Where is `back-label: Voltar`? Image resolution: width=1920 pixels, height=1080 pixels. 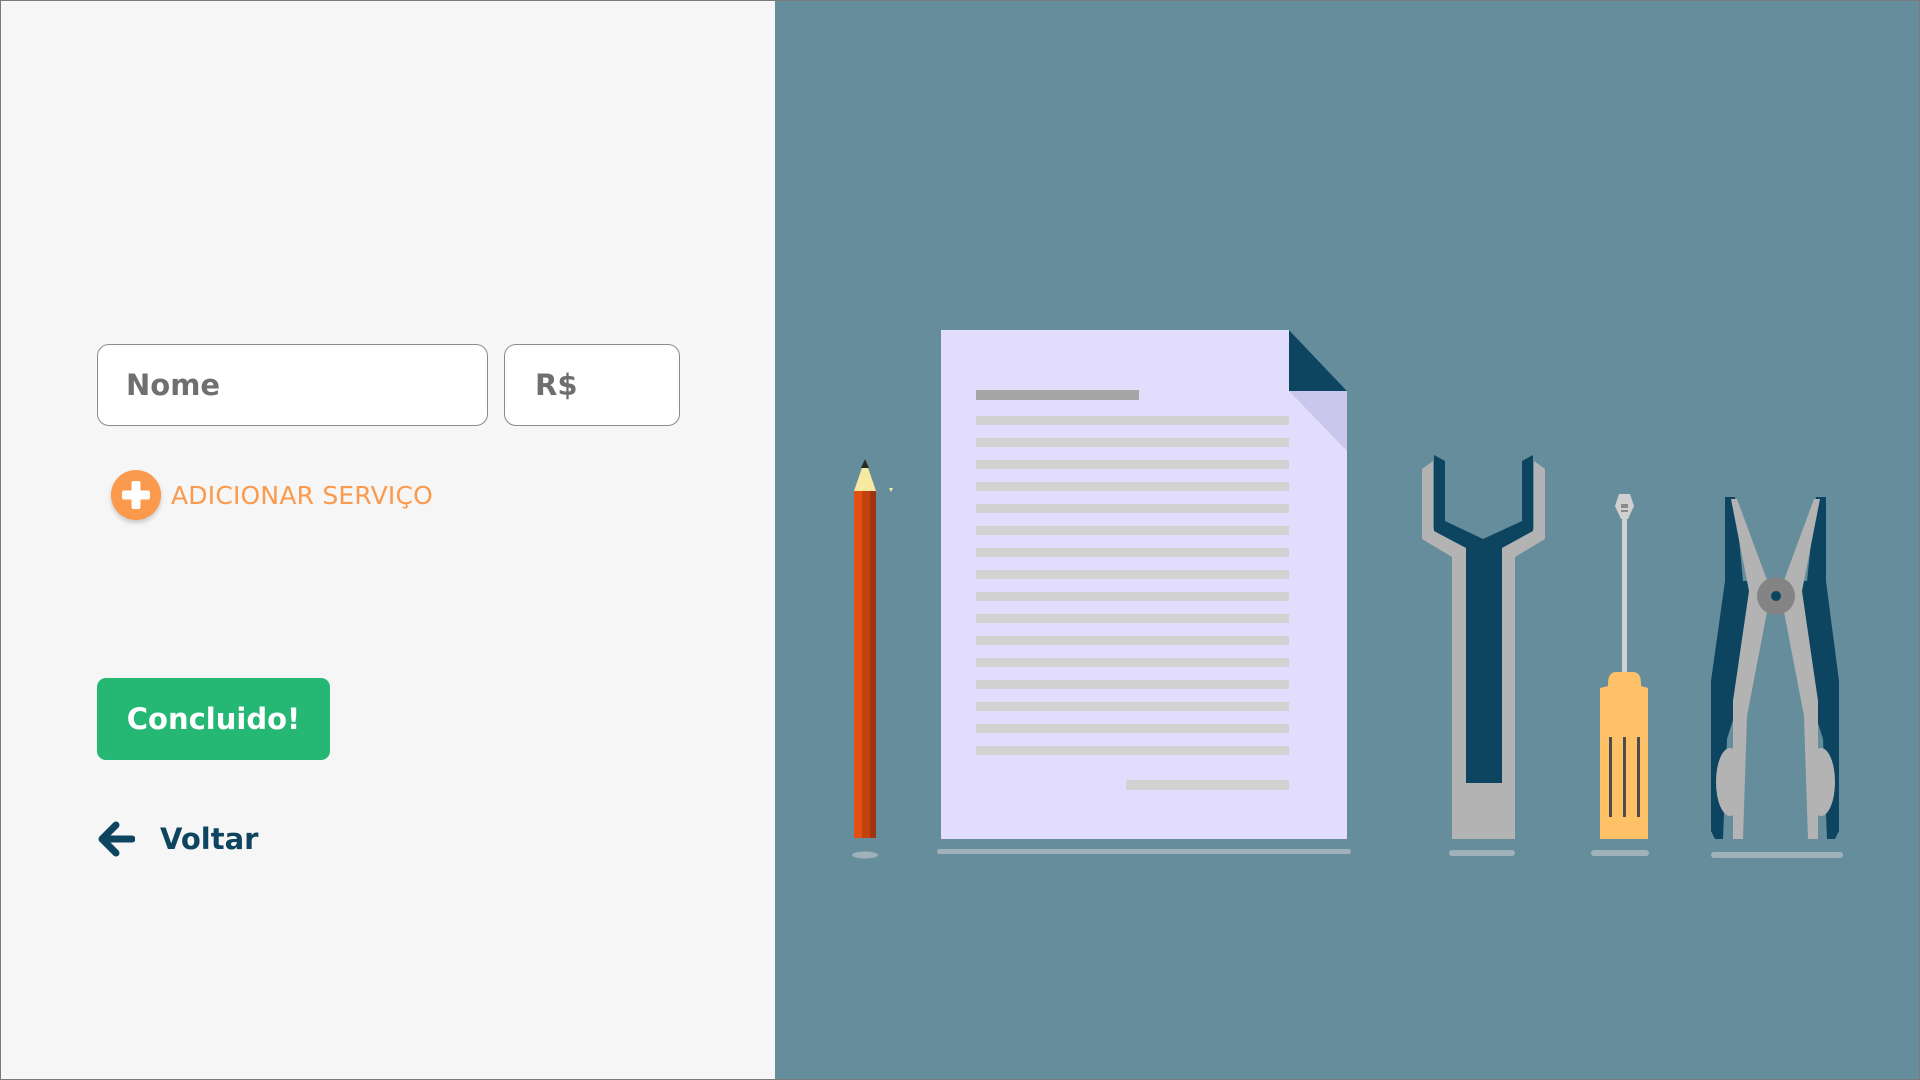
back-label: Voltar is located at coordinates (209, 839).